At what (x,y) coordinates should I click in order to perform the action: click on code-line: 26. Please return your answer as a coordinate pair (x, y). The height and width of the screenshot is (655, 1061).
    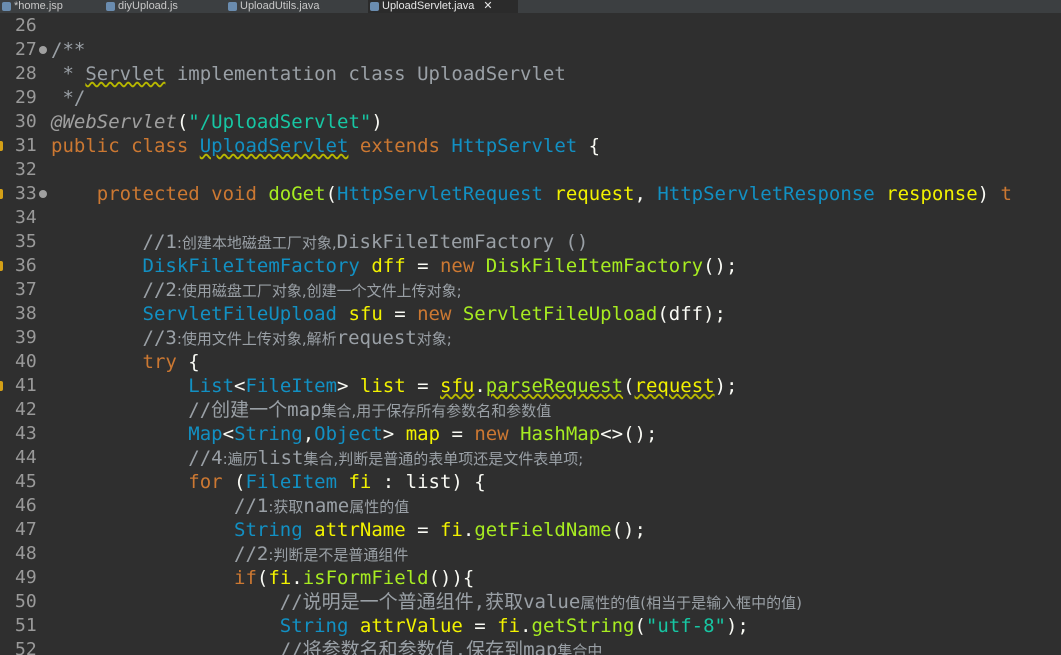
    Looking at the image, I should click on (530, 26).